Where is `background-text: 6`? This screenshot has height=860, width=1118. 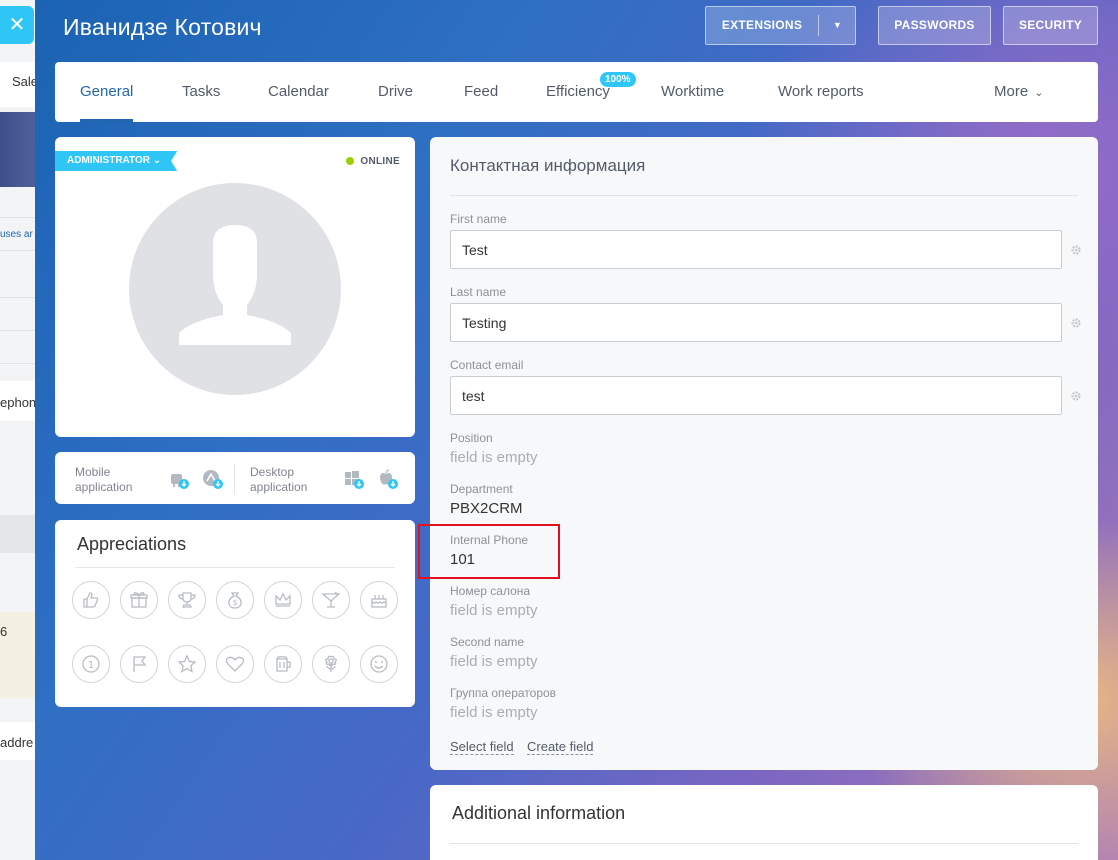 background-text: 6 is located at coordinates (4, 631).